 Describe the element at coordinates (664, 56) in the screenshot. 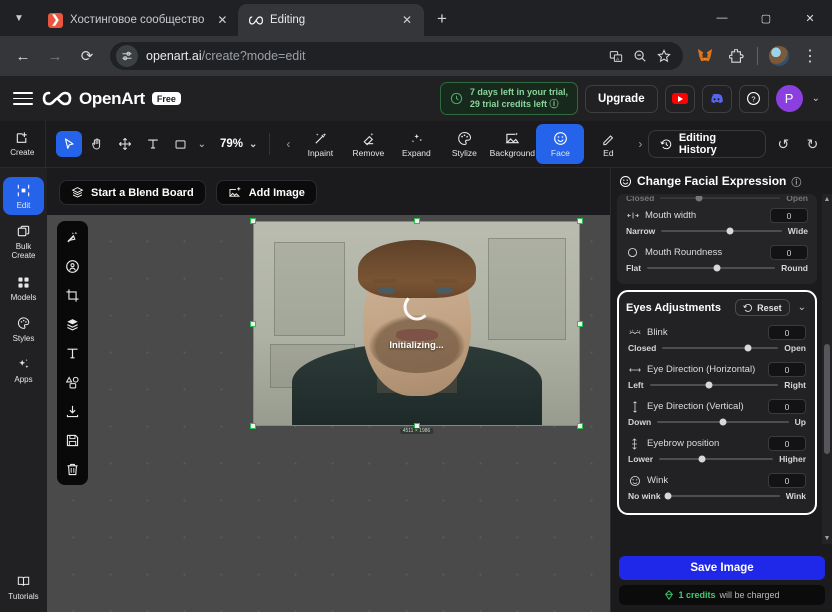

I see `bookmark-star-icon` at that location.